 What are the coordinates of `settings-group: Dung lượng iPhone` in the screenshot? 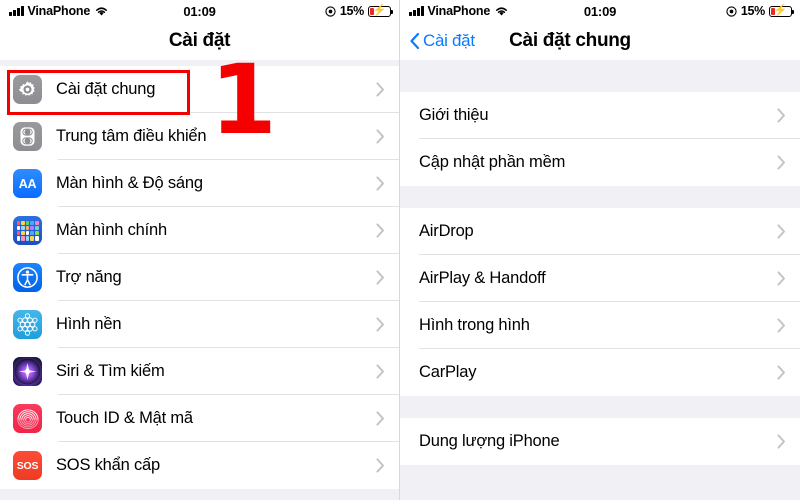 It's located at (600, 441).